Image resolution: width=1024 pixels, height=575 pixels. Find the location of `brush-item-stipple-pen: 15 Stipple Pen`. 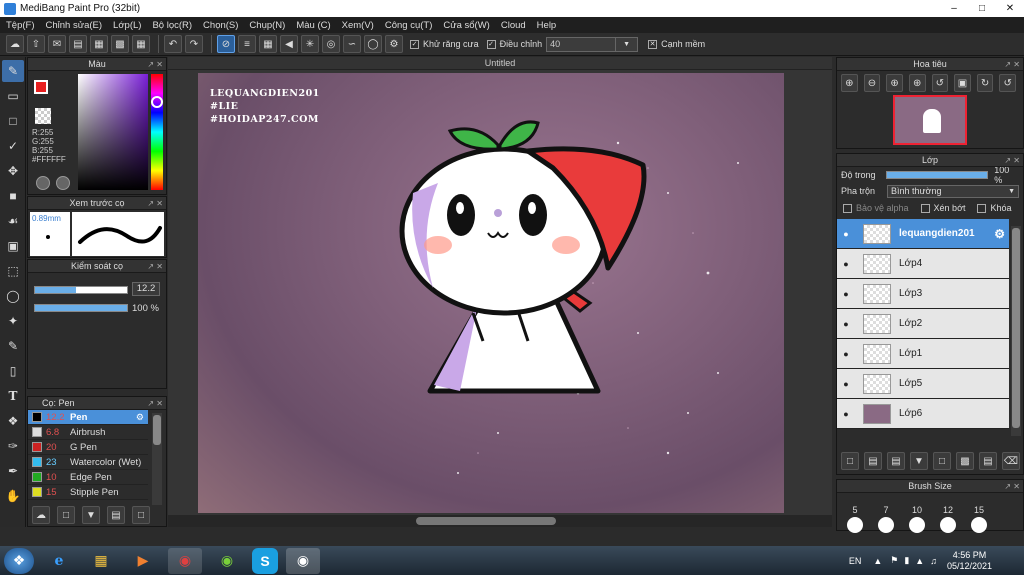

brush-item-stipple-pen: 15 Stipple Pen is located at coordinates (88, 492).